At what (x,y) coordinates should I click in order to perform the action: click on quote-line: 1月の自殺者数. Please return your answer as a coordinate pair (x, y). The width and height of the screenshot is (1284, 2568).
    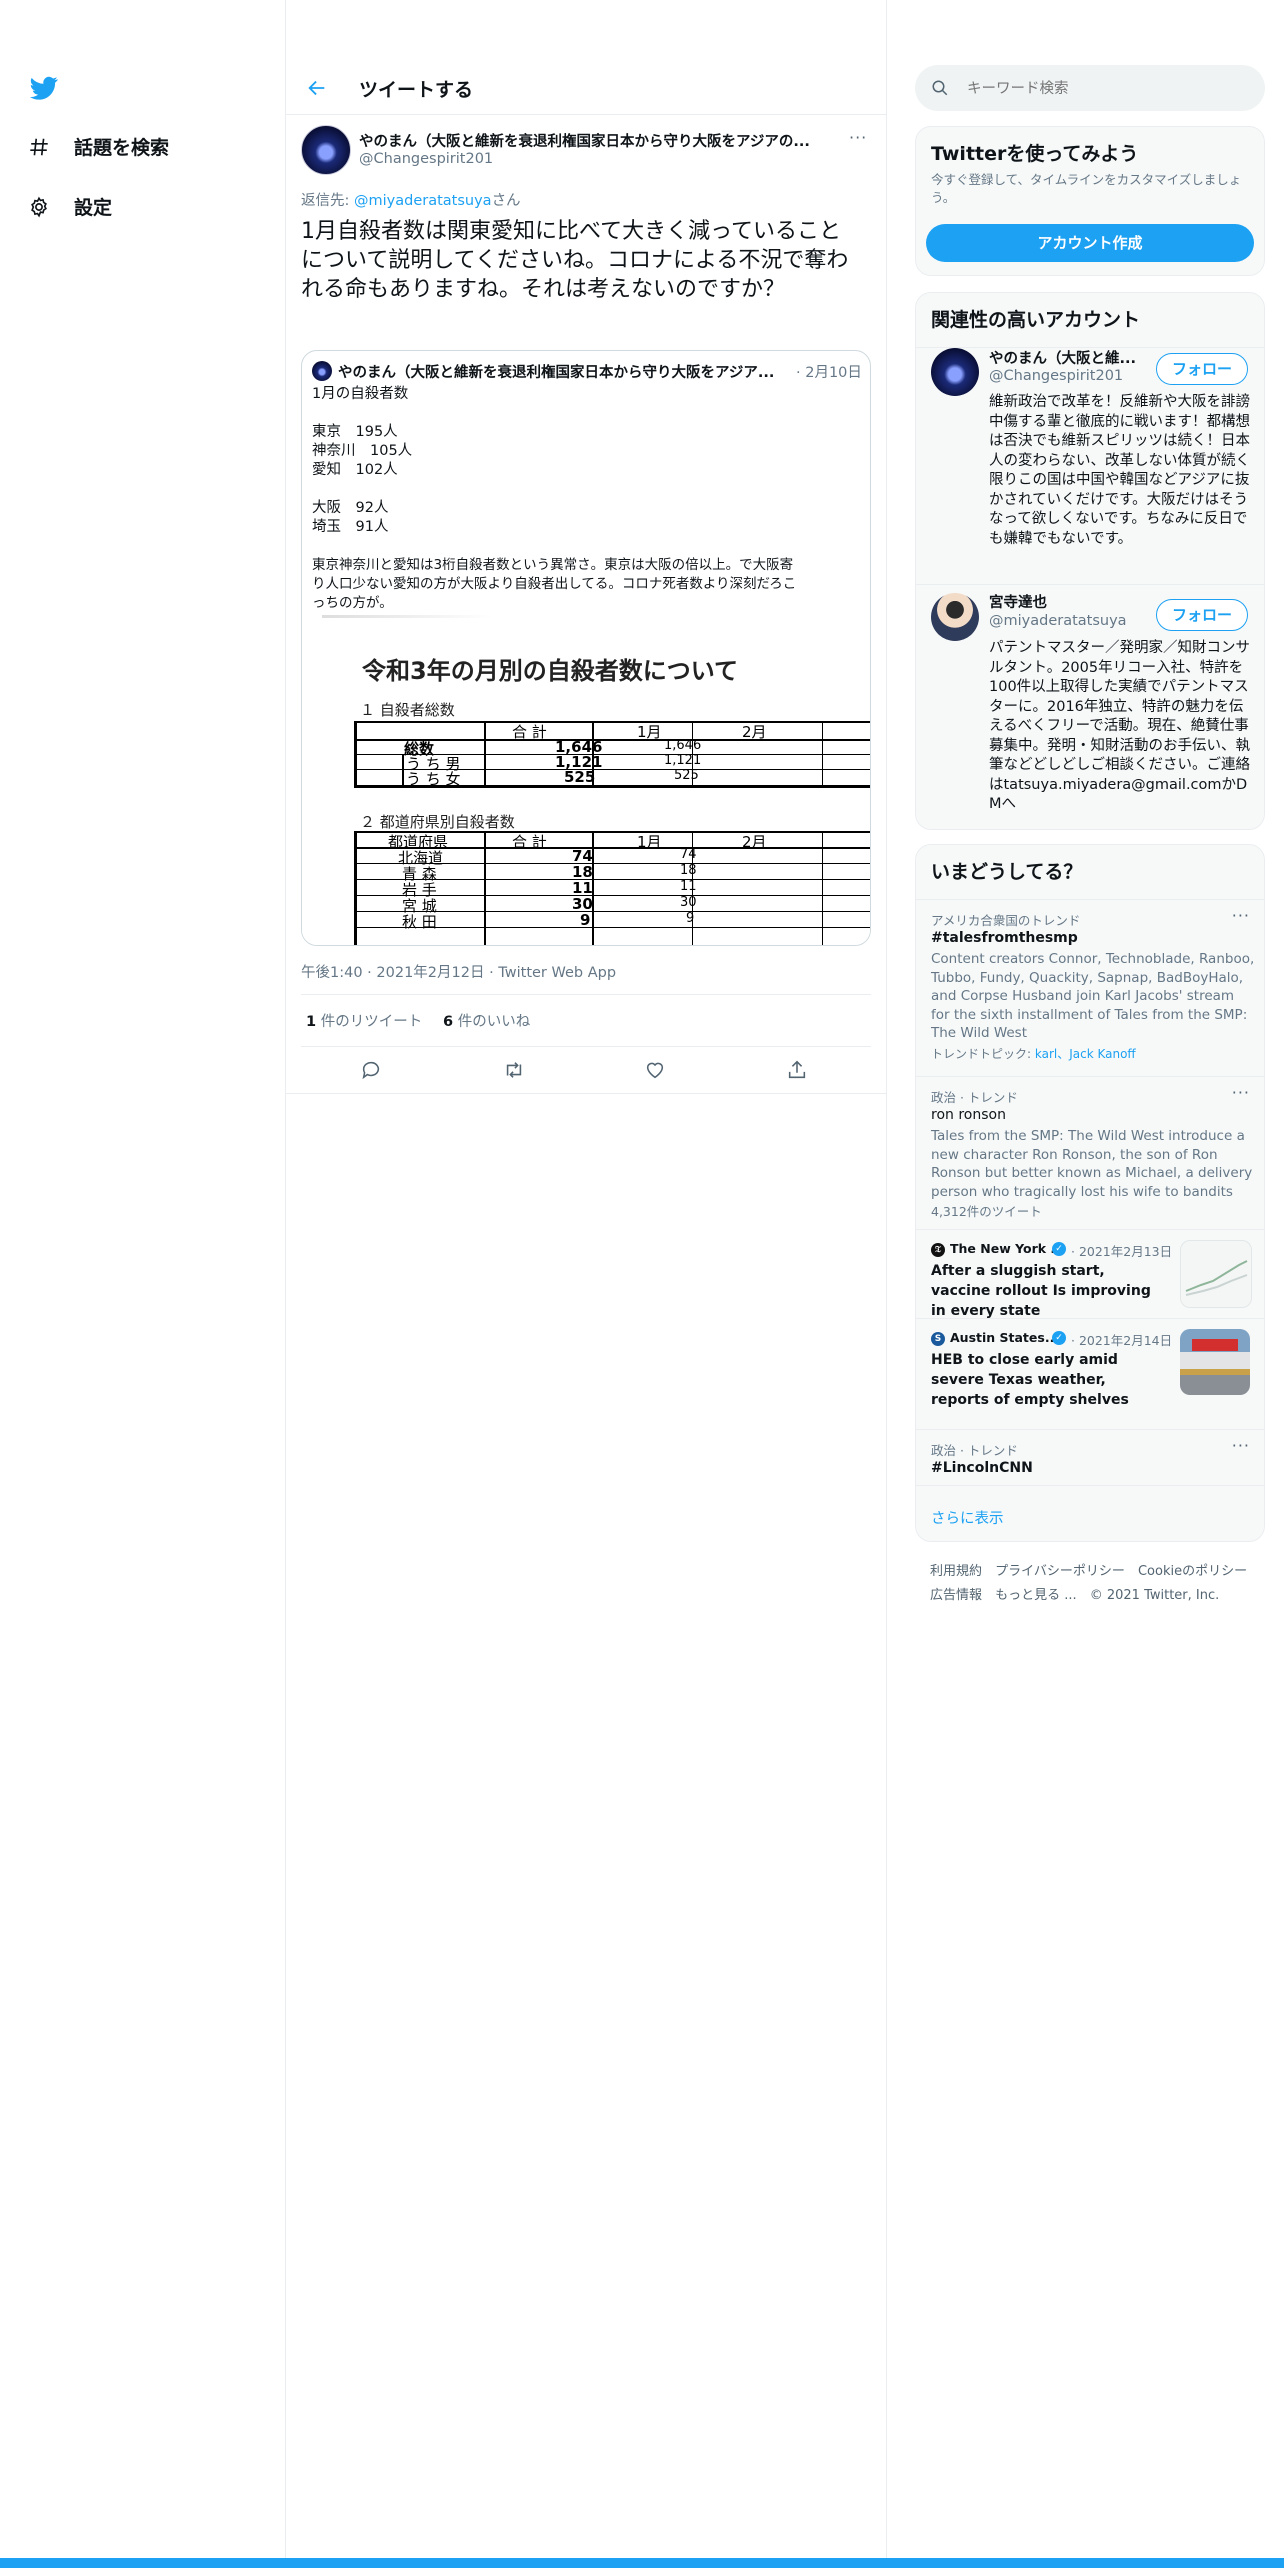
    Looking at the image, I should click on (360, 394).